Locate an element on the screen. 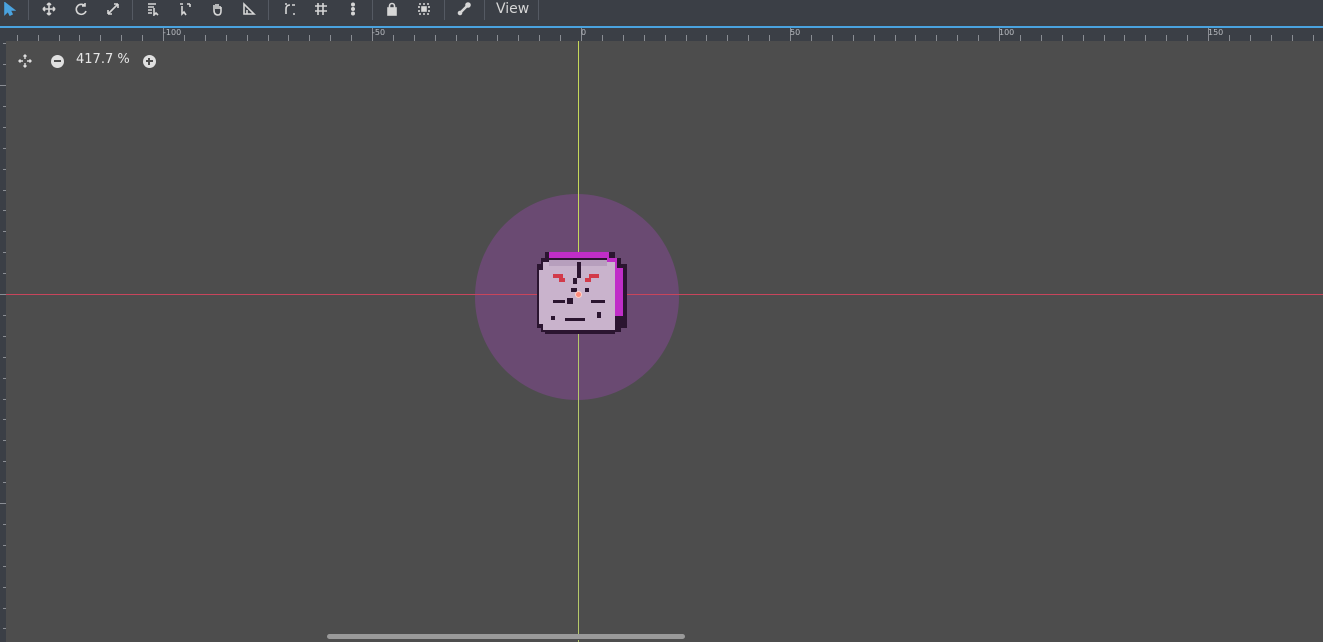 This screenshot has height=642, width=1323. grid-snap-icon is located at coordinates (321, 9).